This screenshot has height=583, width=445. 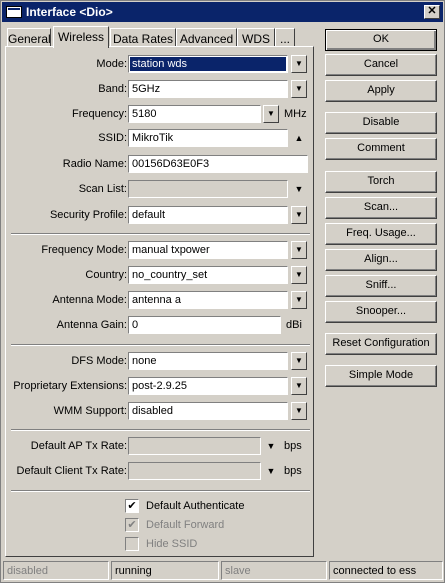 What do you see at coordinates (81, 37) in the screenshot?
I see `tab-wireless: Wireless` at bounding box center [81, 37].